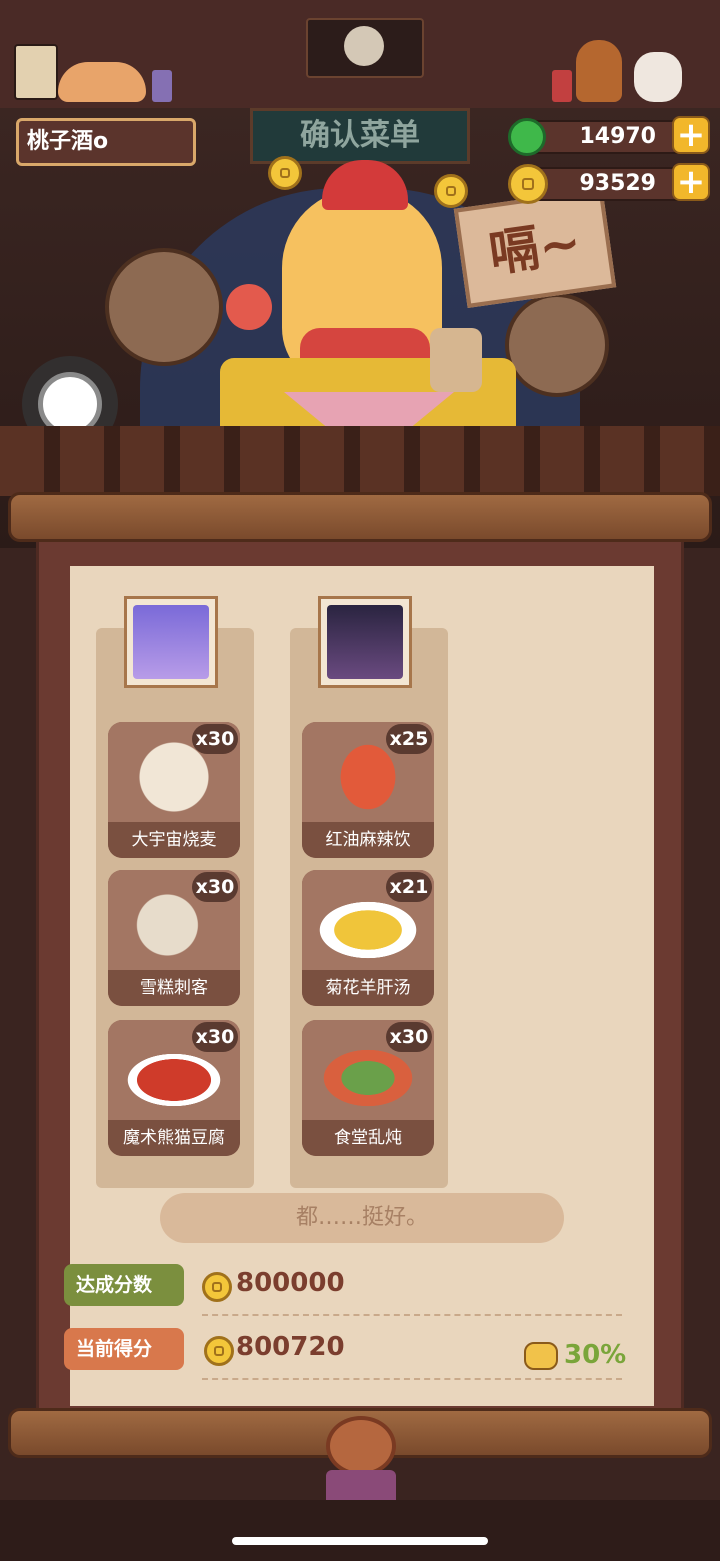 Image resolution: width=720 pixels, height=1561 pixels. I want to click on dish-name: 菊花羊肝汤, so click(368, 988).